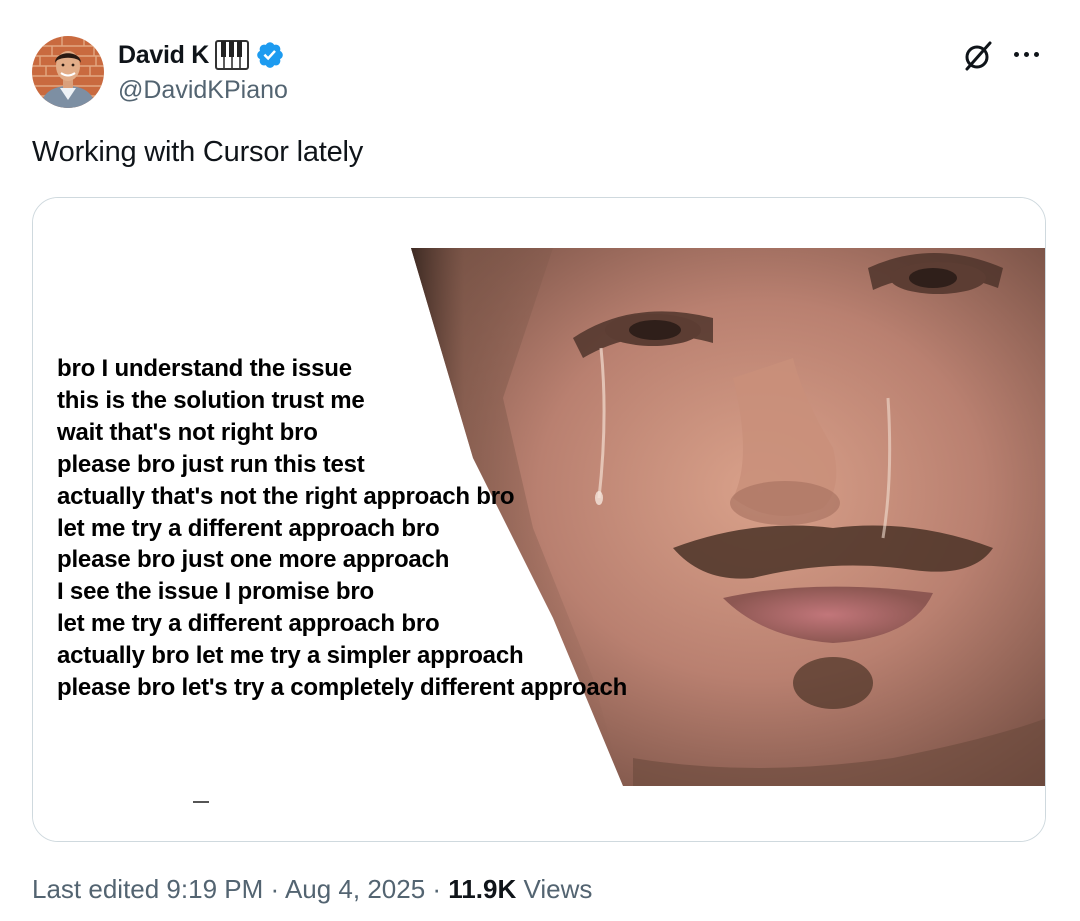 The image size is (1080, 921). I want to click on meme-line: please bro just run this test, so click(211, 464).